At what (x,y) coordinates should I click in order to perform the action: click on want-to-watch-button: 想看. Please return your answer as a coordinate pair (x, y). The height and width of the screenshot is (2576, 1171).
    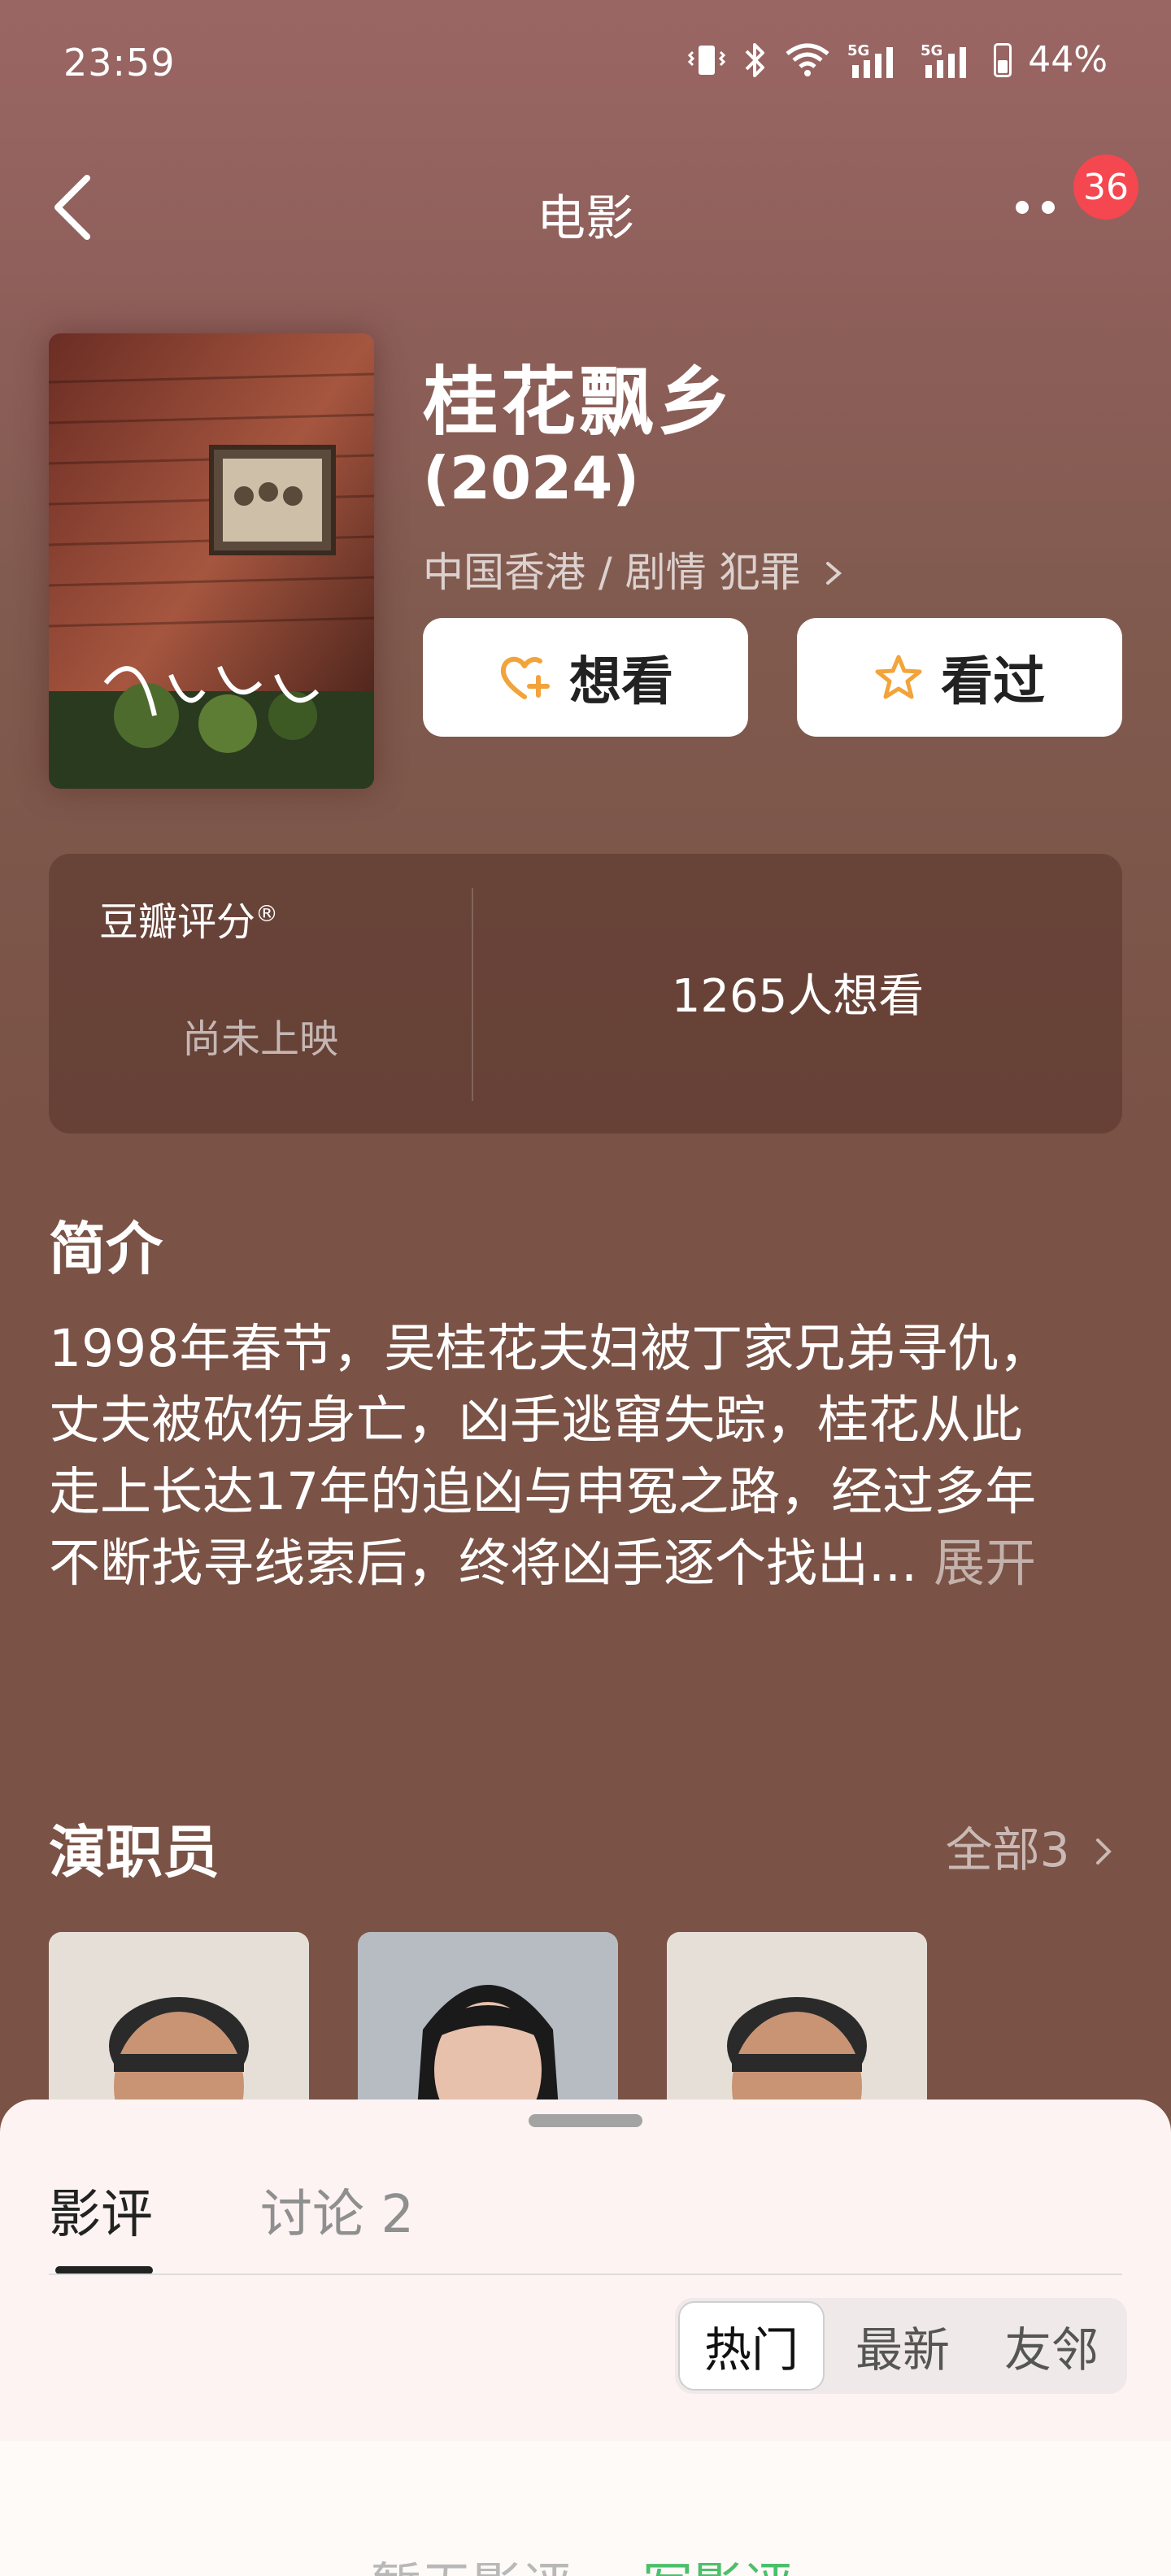
    Looking at the image, I should click on (585, 678).